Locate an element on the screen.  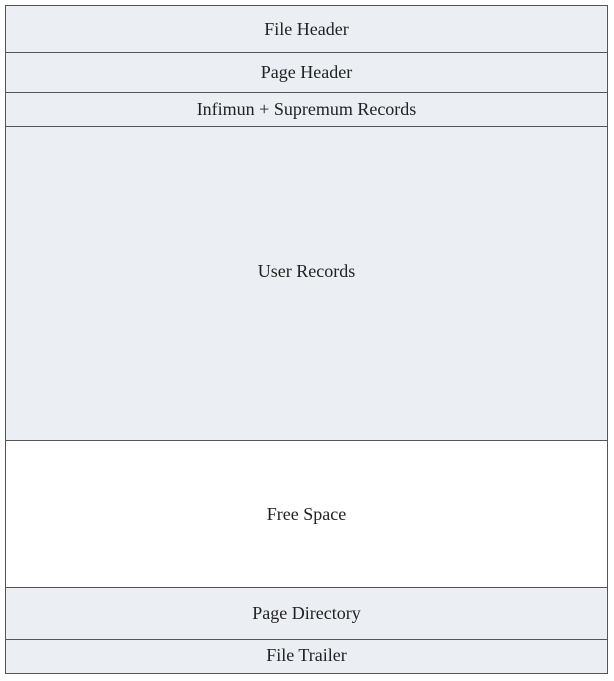
page-directory-label: Page Directory is located at coordinates (306, 613).